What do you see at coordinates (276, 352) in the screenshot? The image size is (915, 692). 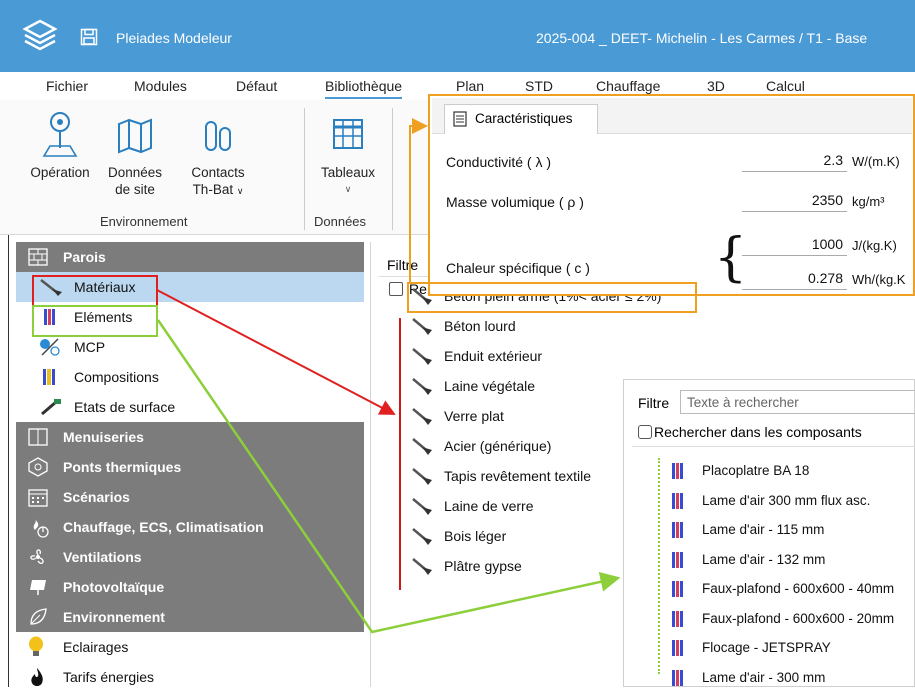 I see `red-arrow` at bounding box center [276, 352].